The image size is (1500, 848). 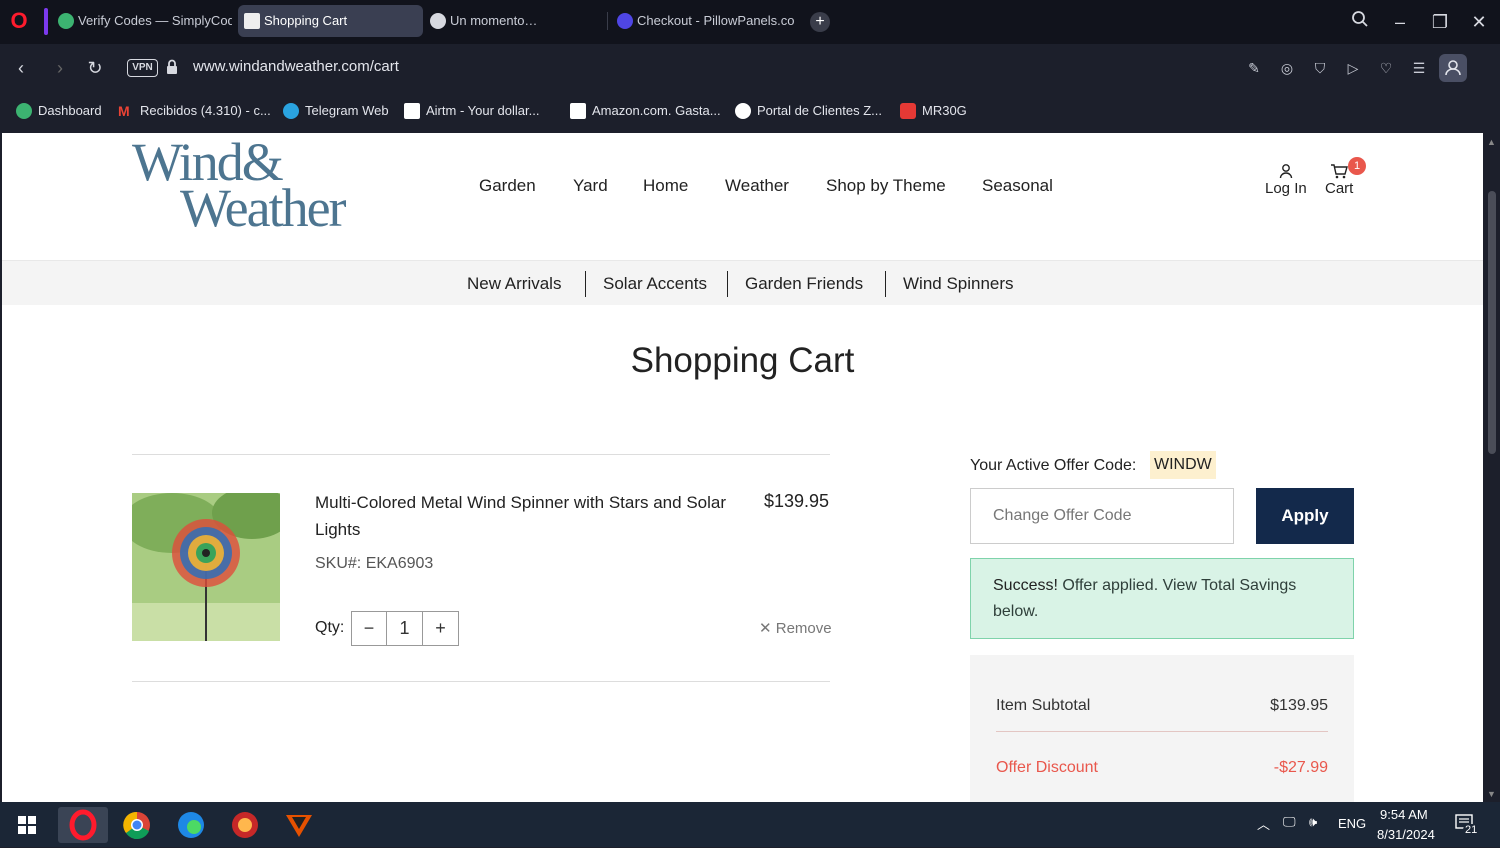 What do you see at coordinates (1491, 142) in the screenshot?
I see `scroll-up-icon: ▲` at bounding box center [1491, 142].